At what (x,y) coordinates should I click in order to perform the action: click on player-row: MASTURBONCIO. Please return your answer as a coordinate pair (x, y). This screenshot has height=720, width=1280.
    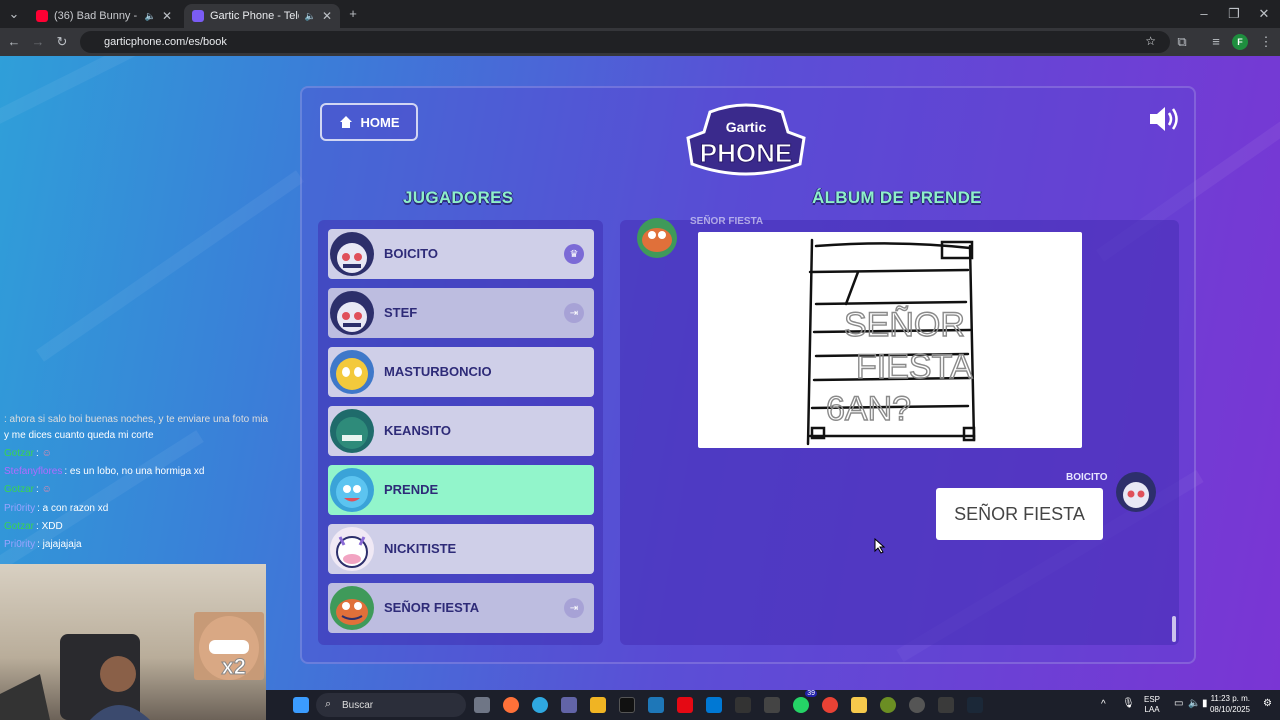
    Looking at the image, I should click on (461, 372).